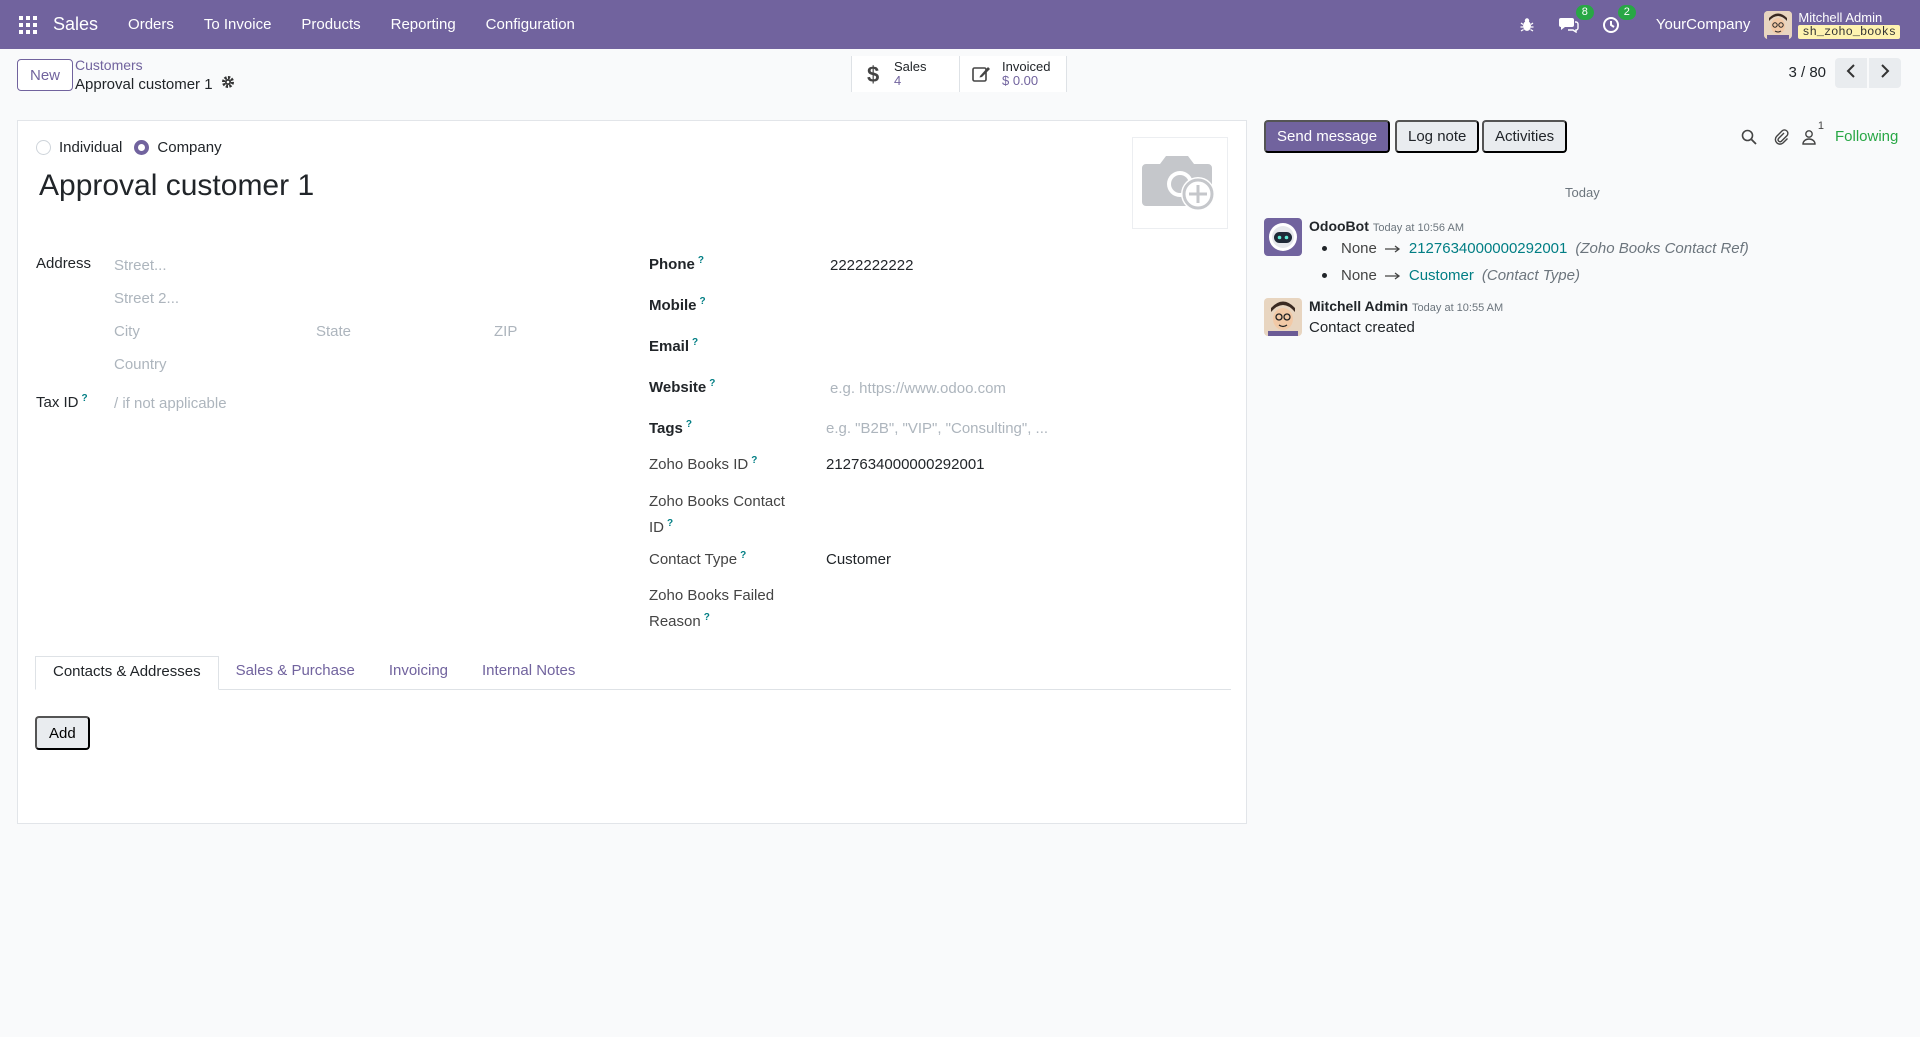 This screenshot has width=1920, height=1037. What do you see at coordinates (189, 147) in the screenshot?
I see `radio-company-label: Company` at bounding box center [189, 147].